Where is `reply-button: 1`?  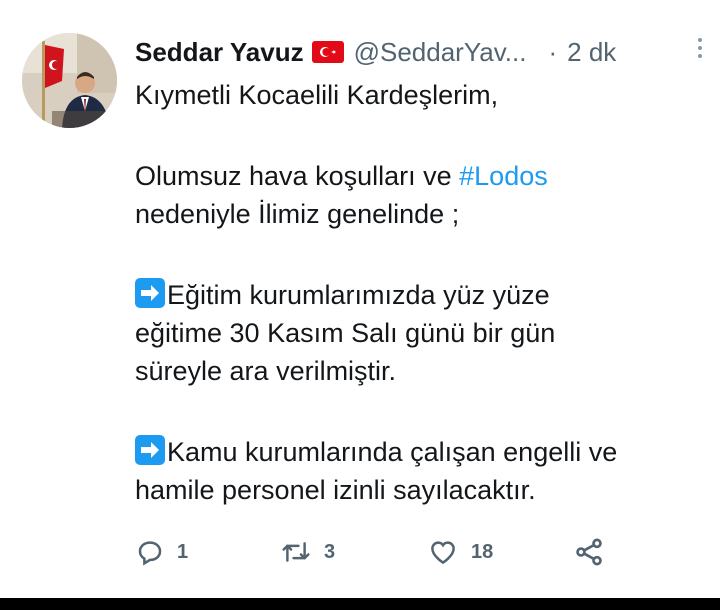 reply-button: 1 is located at coordinates (161, 552).